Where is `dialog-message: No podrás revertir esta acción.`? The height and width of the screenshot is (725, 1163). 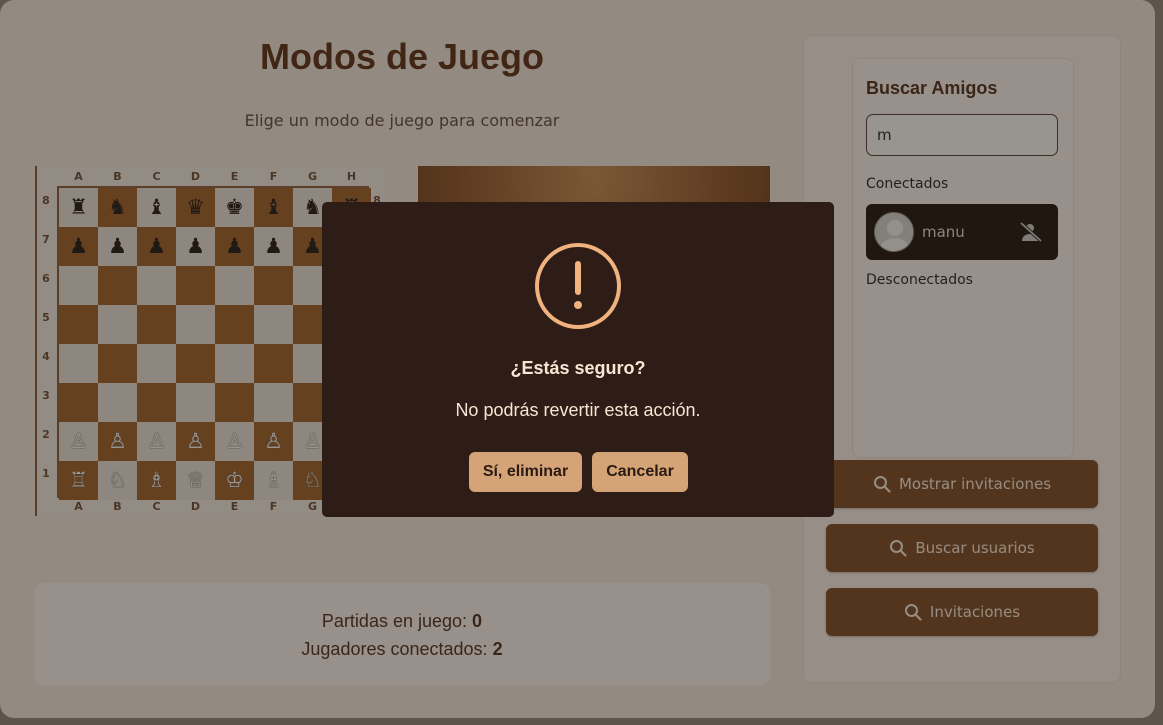 dialog-message: No podrás revertir esta acción. is located at coordinates (578, 410).